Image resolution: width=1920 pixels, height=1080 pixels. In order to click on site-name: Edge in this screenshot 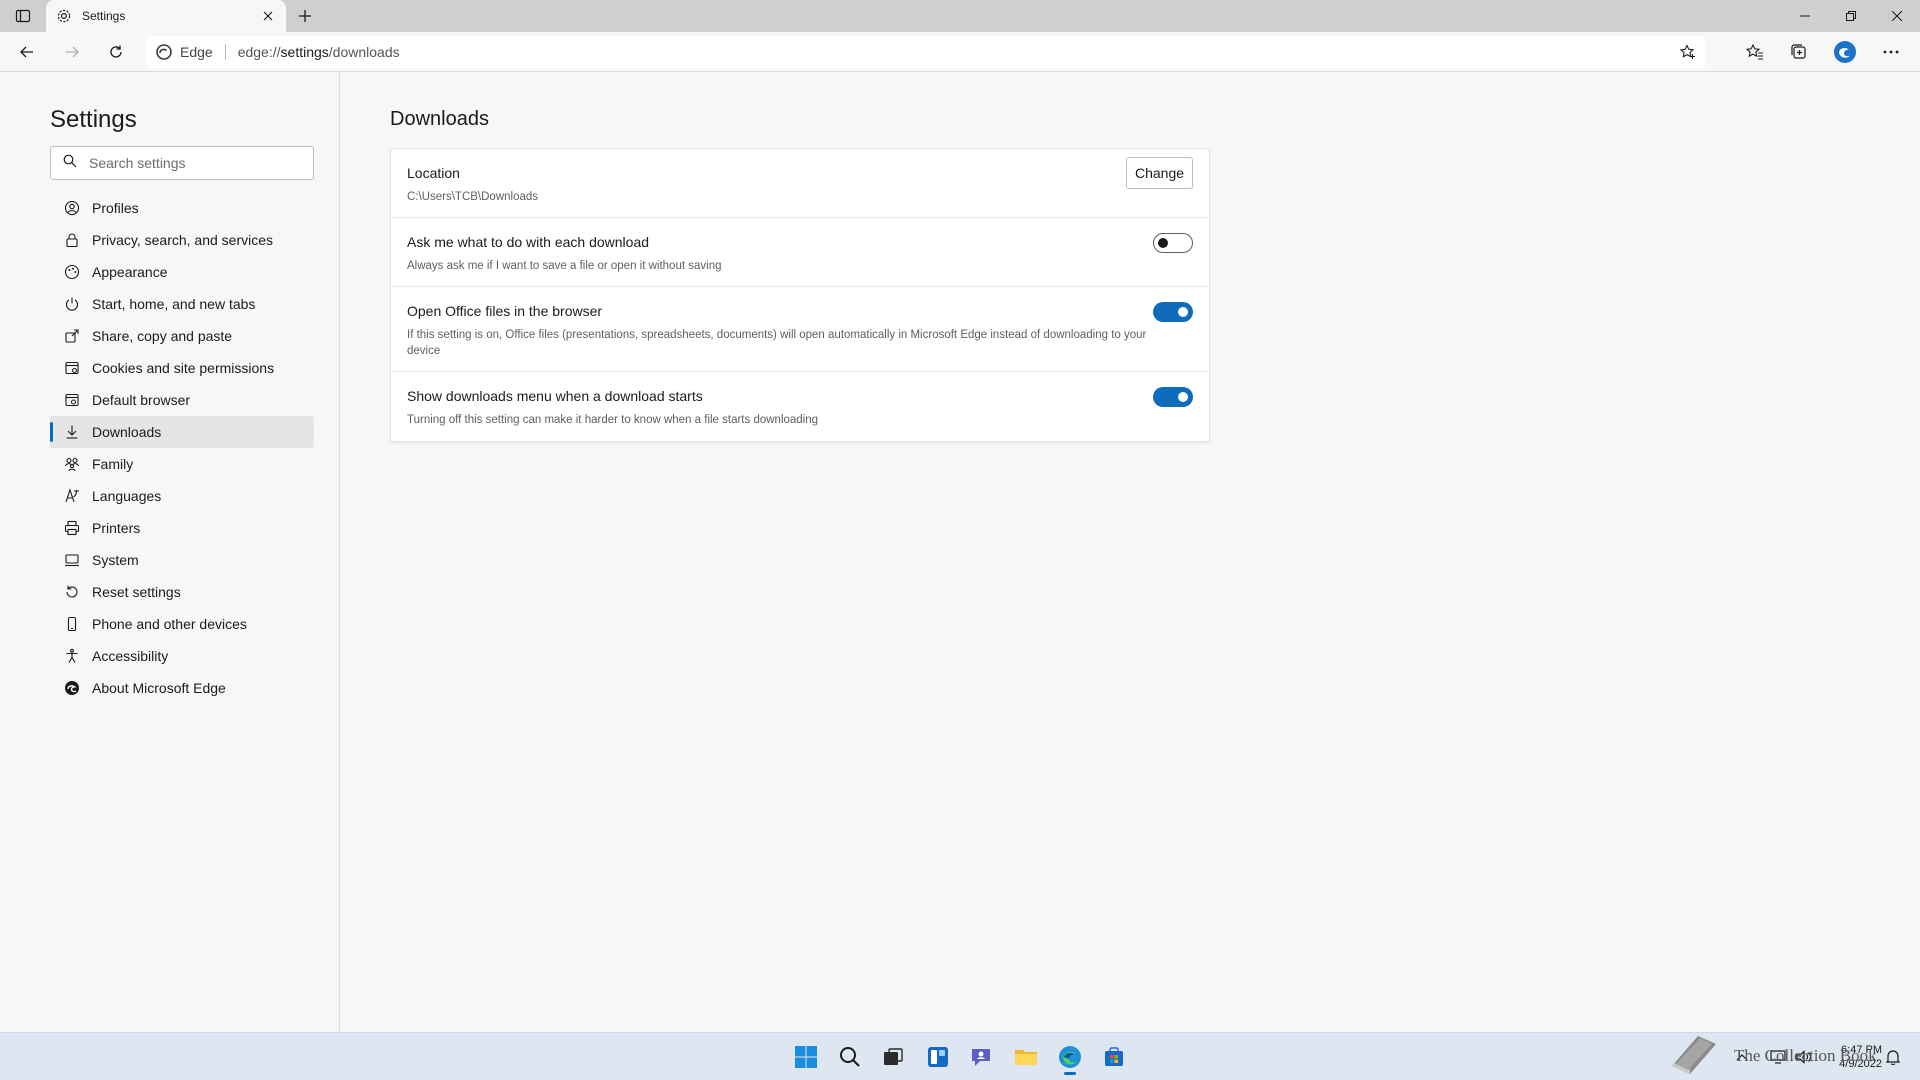, I will do `click(196, 52)`.